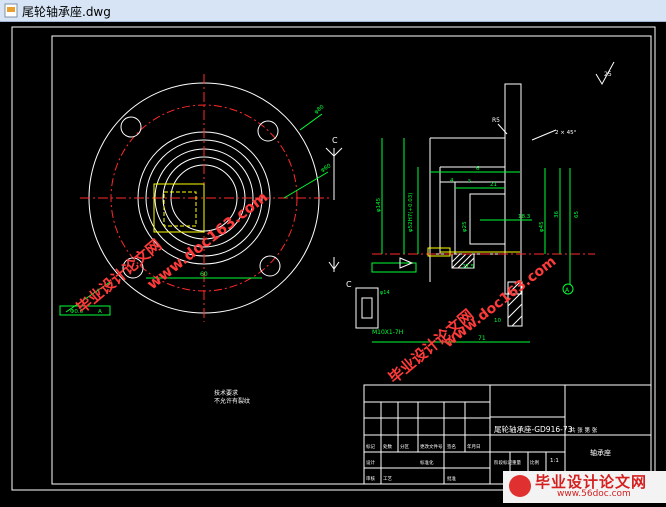  What do you see at coordinates (478, 169) in the screenshot?
I see `dim-6: 6` at bounding box center [478, 169].